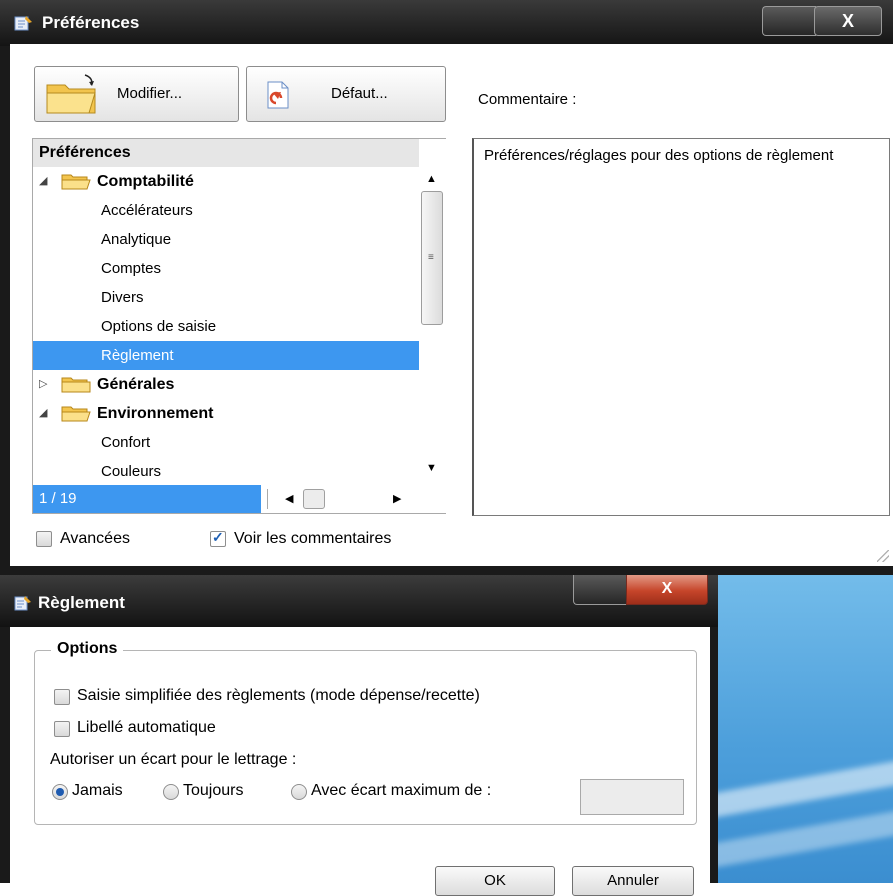  What do you see at coordinates (226, 239) in the screenshot?
I see `tree-item-analytique: Analytique` at bounding box center [226, 239].